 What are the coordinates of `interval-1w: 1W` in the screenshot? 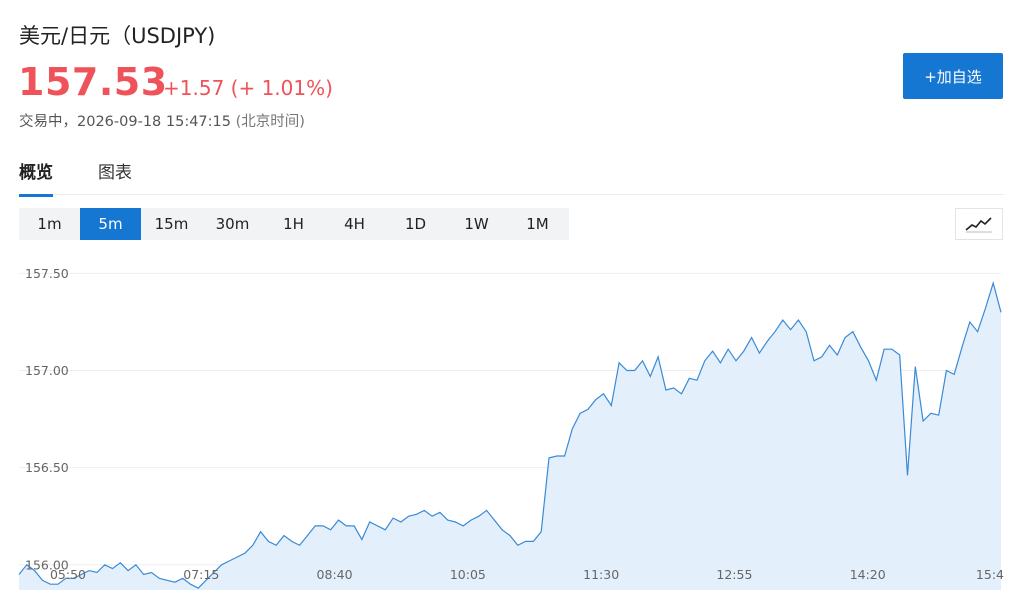 It's located at (476, 224).